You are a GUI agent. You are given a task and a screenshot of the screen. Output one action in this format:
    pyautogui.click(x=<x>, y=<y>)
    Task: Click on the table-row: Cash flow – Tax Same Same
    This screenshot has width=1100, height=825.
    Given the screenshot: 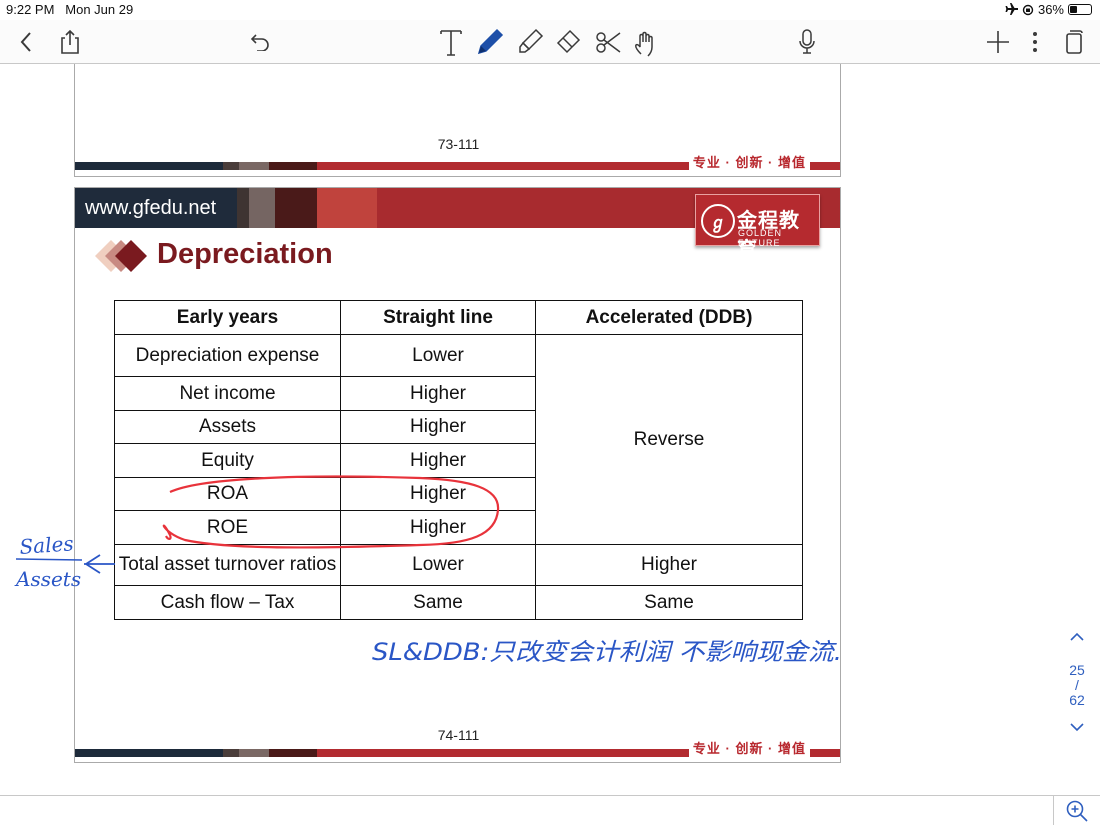 What is the action you would take?
    pyautogui.click(x=458, y=602)
    